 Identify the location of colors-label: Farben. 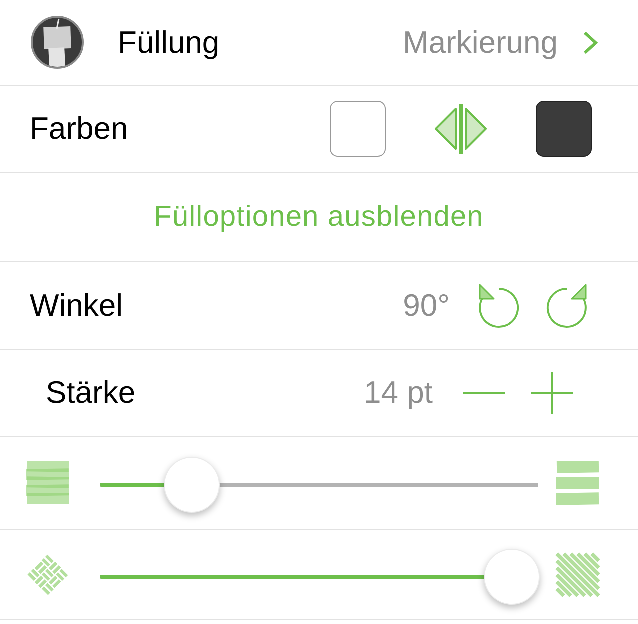
(79, 129).